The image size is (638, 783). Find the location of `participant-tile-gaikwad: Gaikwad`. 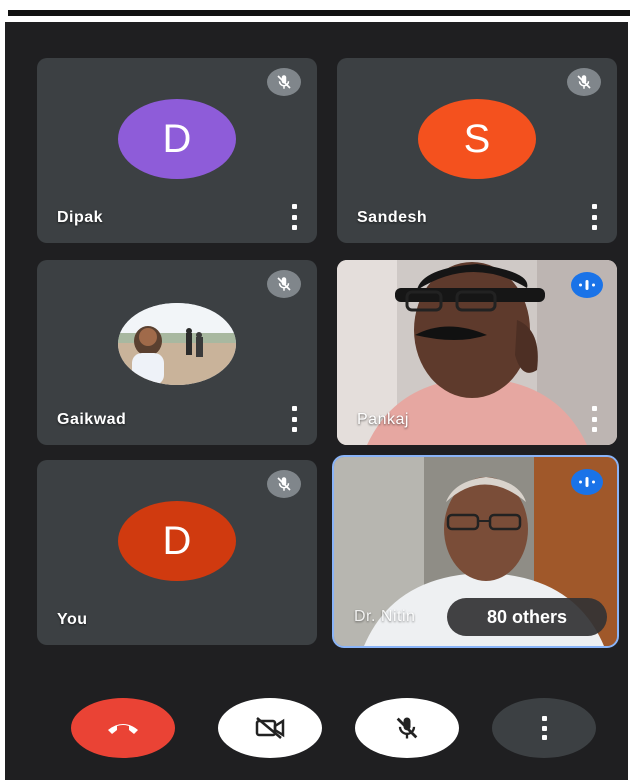

participant-tile-gaikwad: Gaikwad is located at coordinates (177, 352).